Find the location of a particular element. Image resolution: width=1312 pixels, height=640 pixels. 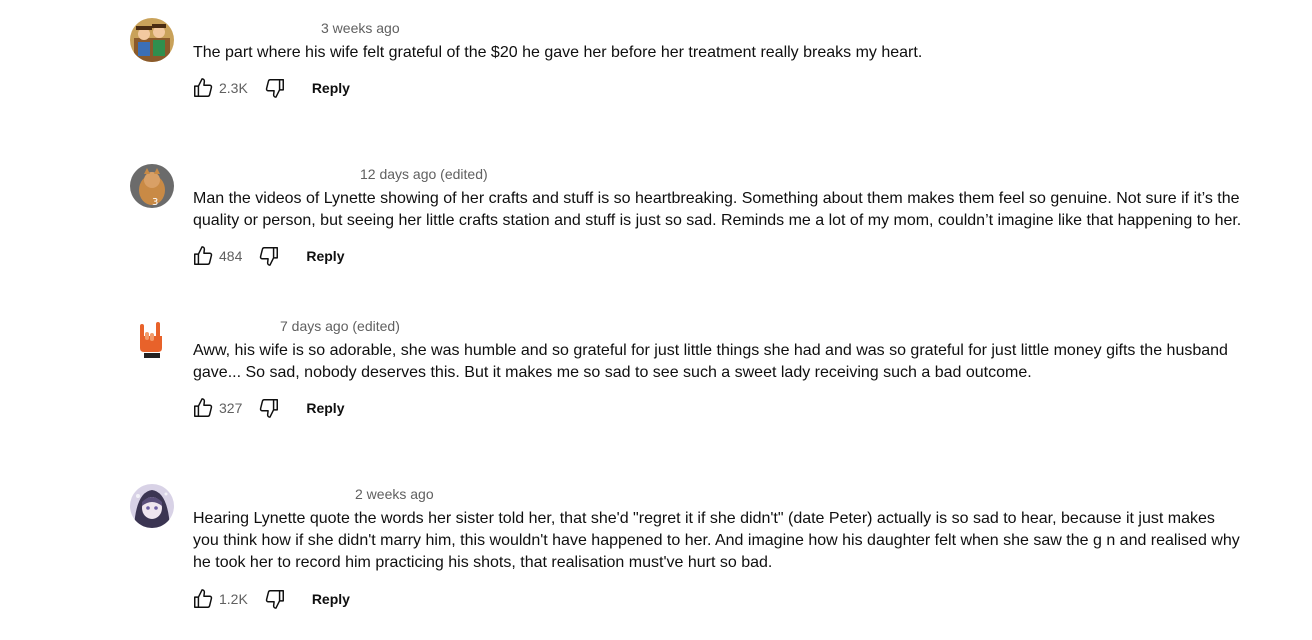

comment-actions: 1.2K Reply is located at coordinates (270, 599).